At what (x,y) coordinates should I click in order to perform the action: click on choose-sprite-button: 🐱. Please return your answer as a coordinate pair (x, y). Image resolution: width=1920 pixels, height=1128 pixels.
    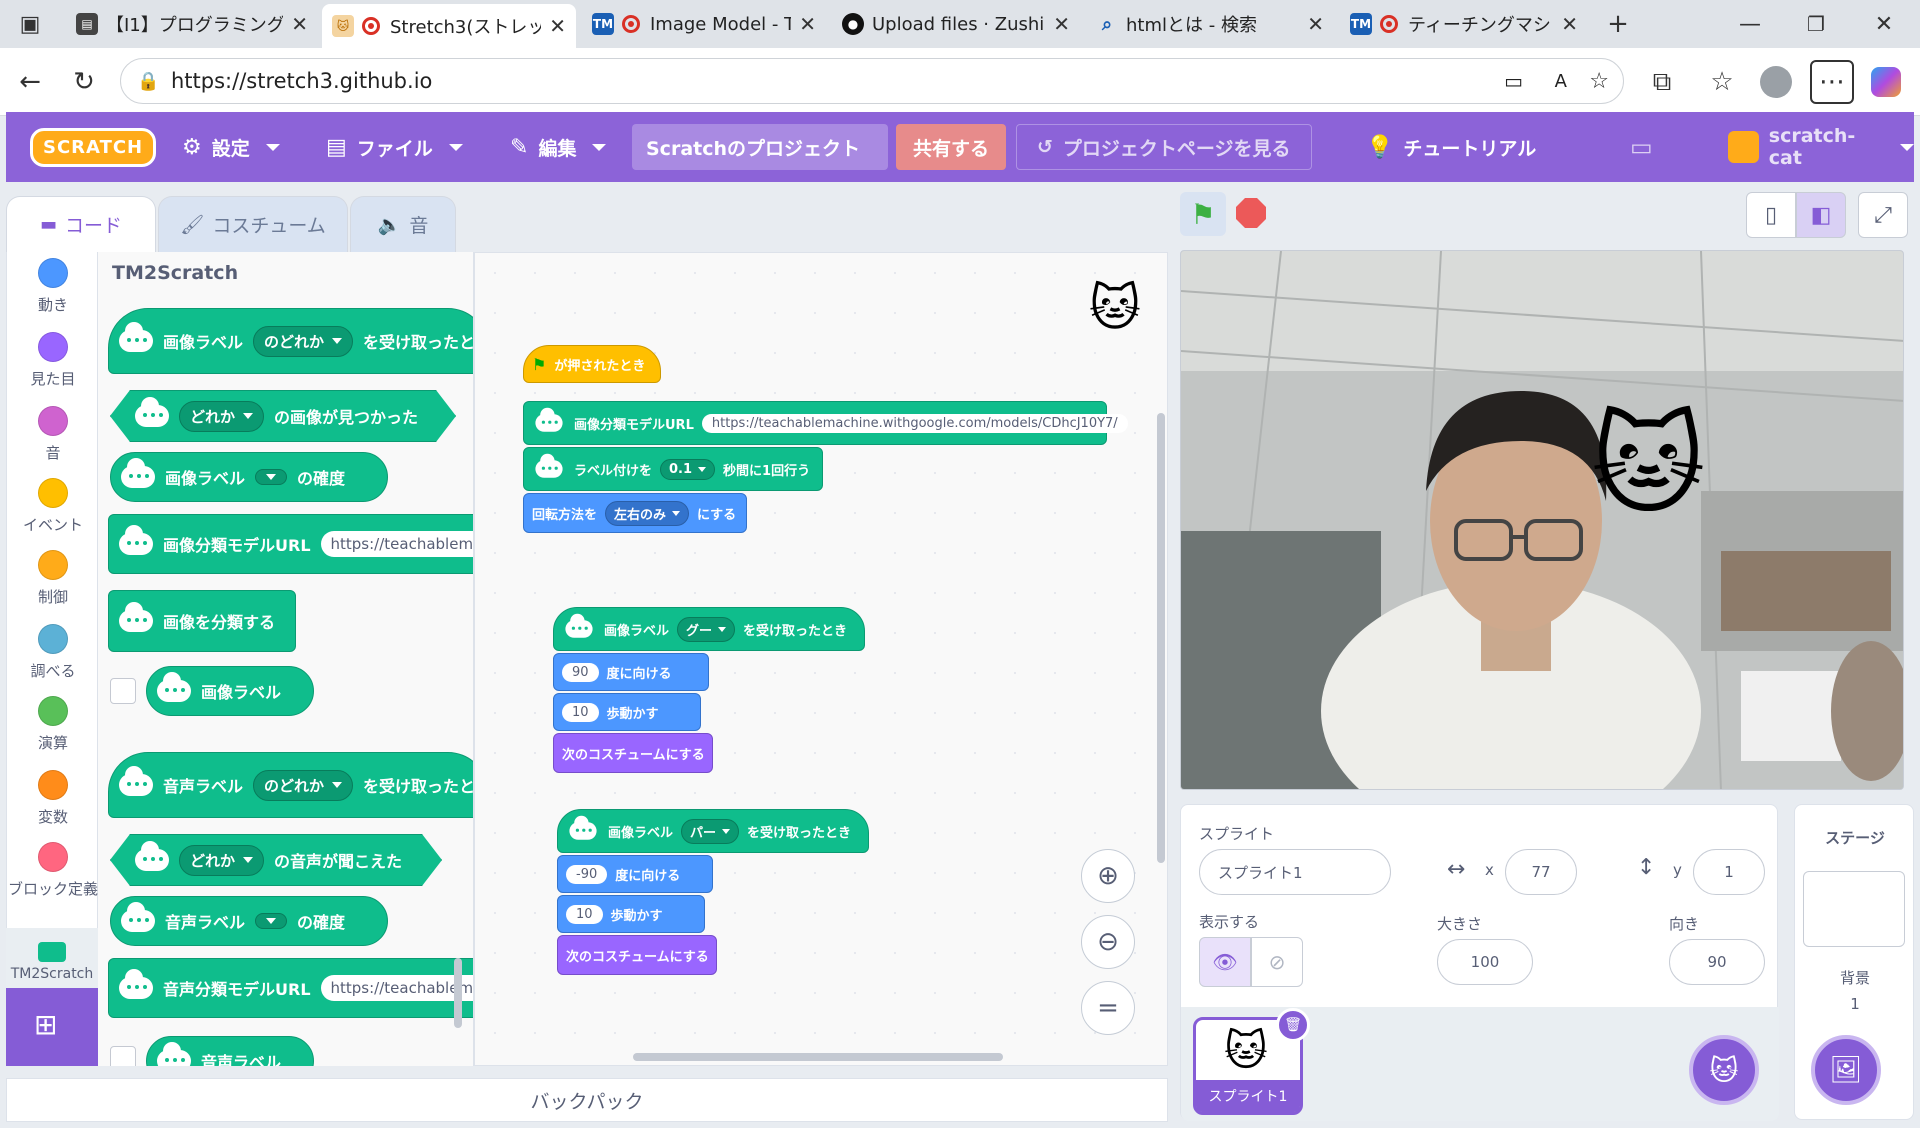
    Looking at the image, I should click on (1724, 1070).